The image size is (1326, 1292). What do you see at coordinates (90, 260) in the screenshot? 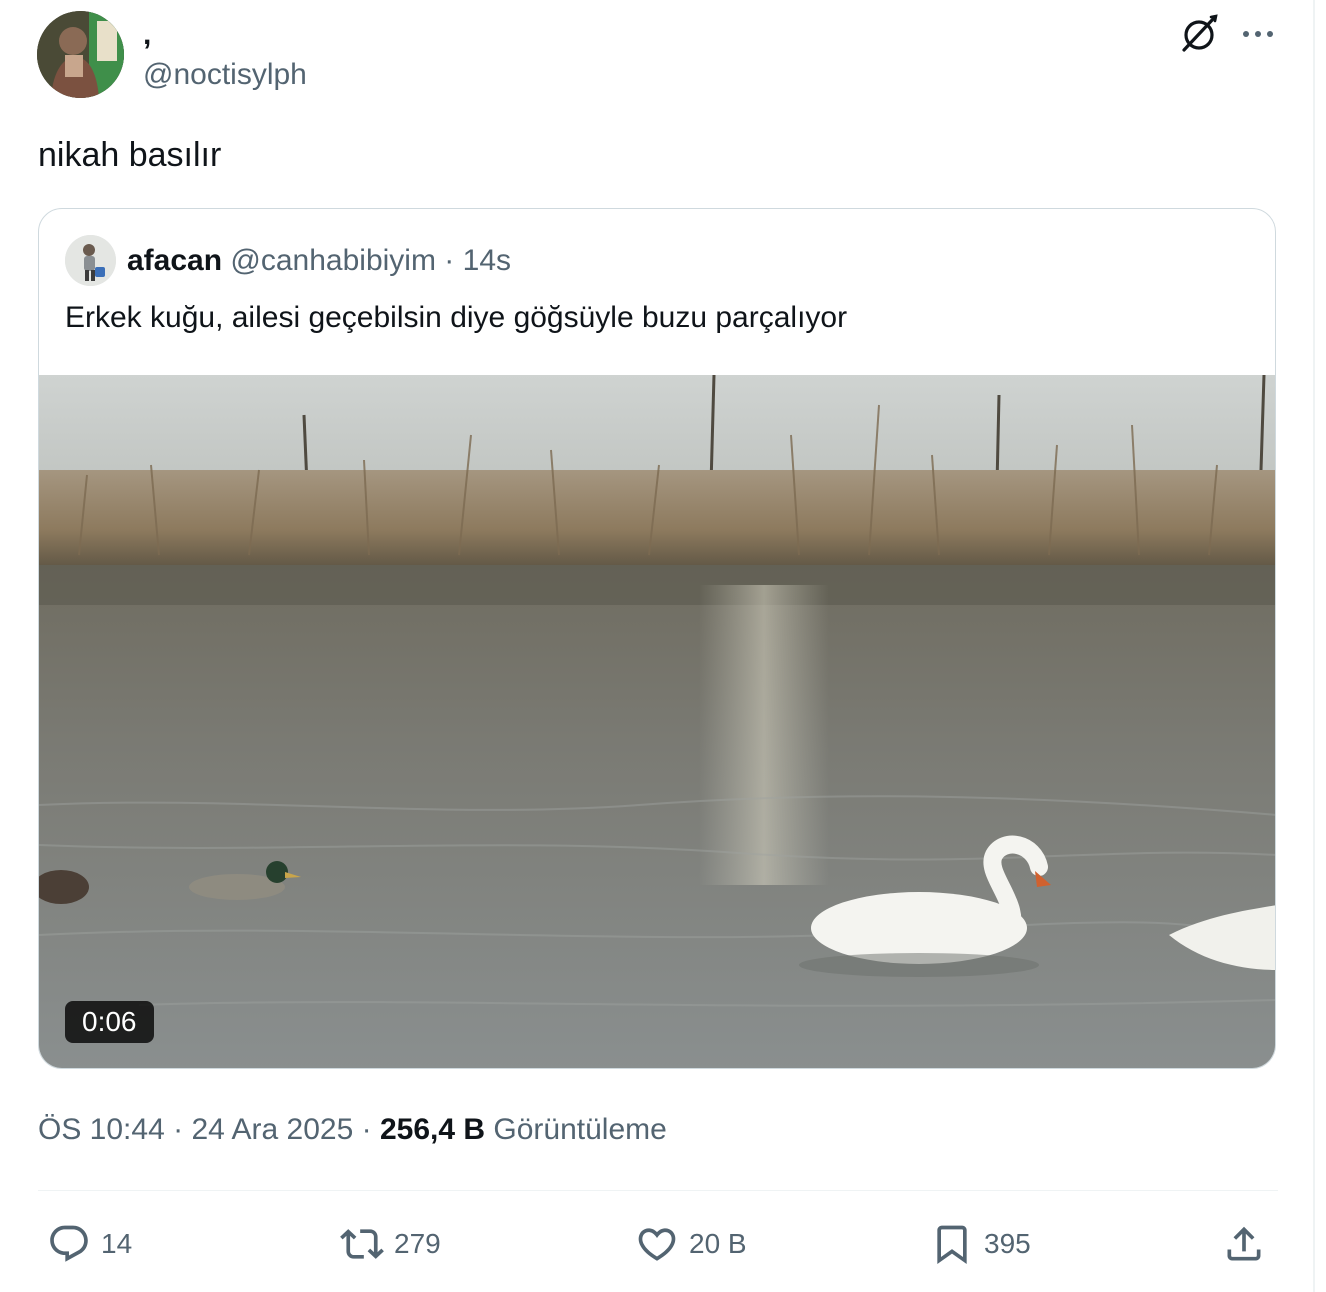
I see `quoted-author-avatar` at bounding box center [90, 260].